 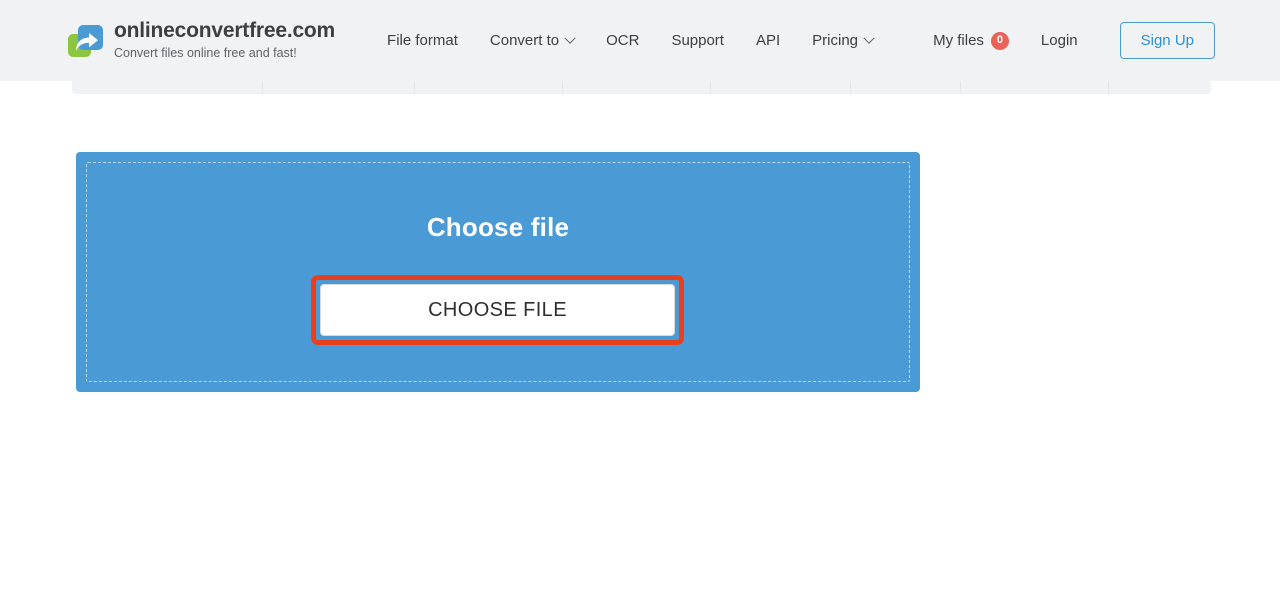 What do you see at coordinates (225, 30) in the screenshot?
I see `brand-name: onlineconvertfree.com` at bounding box center [225, 30].